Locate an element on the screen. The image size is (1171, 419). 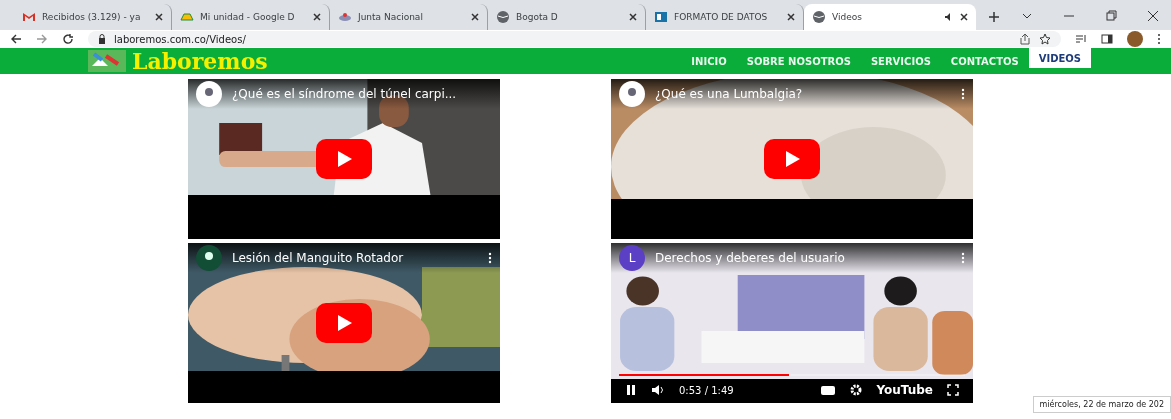
lock-icon is located at coordinates (102, 39).